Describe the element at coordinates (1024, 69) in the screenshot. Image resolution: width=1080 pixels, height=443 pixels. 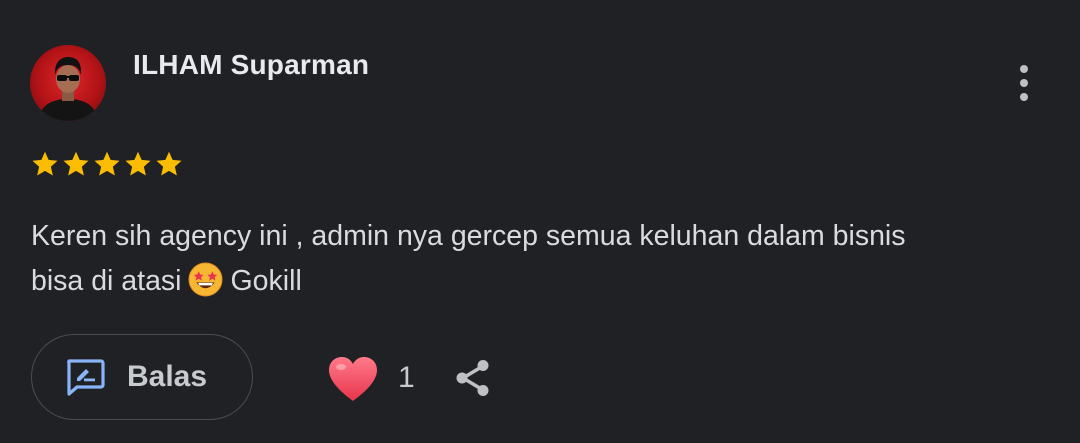
I see `more-vertical-icon` at that location.